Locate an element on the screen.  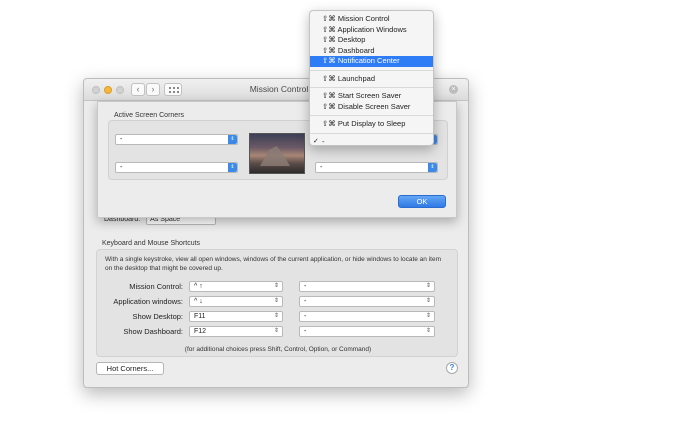
desktop-preview-image is located at coordinates (277, 153).